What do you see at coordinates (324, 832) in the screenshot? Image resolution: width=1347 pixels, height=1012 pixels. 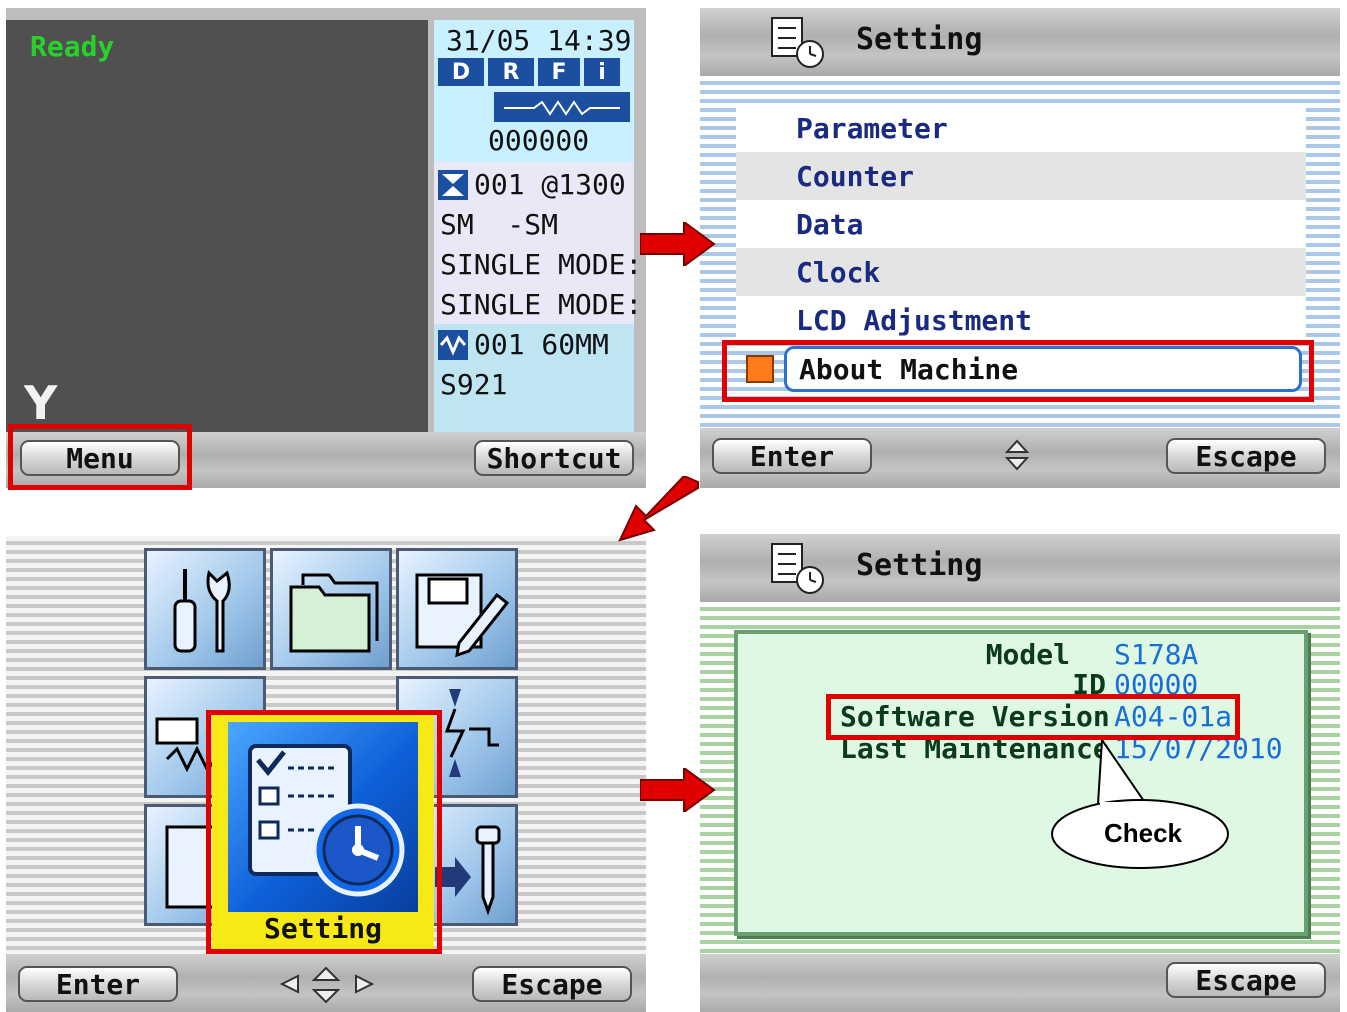 I see `highlight-setting-tile` at bounding box center [324, 832].